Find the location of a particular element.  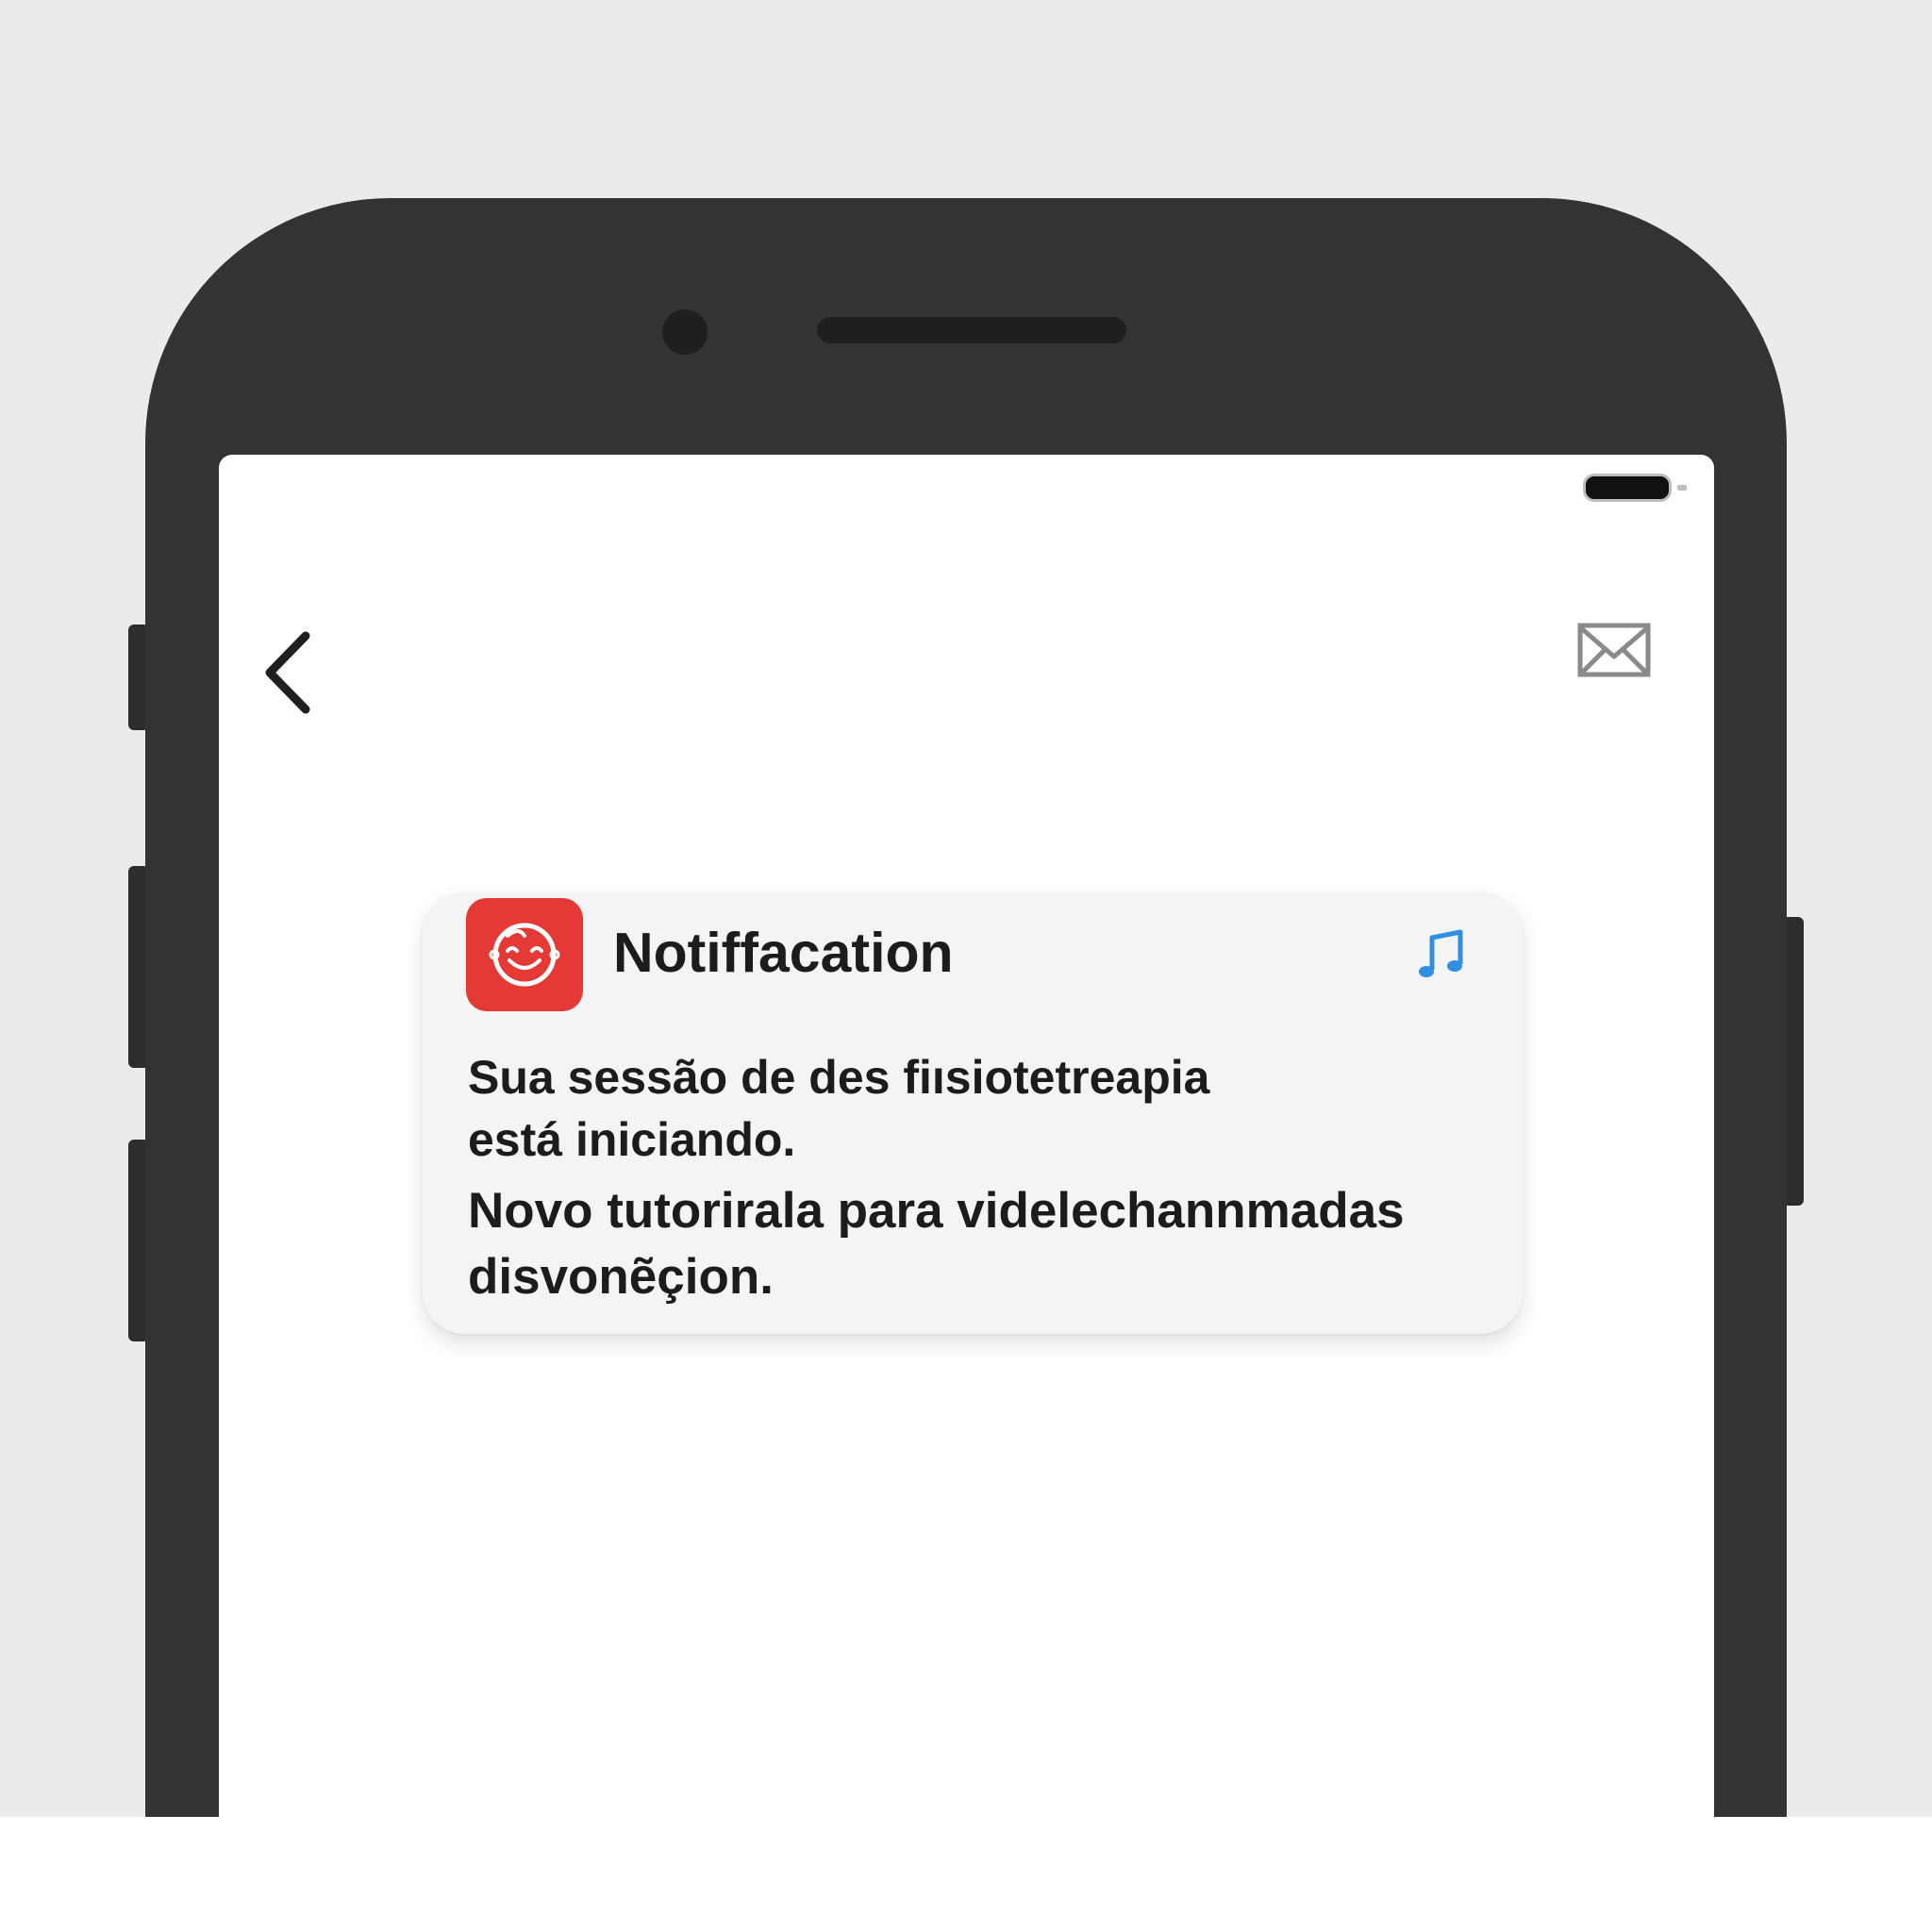

app-icon is located at coordinates (524, 954).